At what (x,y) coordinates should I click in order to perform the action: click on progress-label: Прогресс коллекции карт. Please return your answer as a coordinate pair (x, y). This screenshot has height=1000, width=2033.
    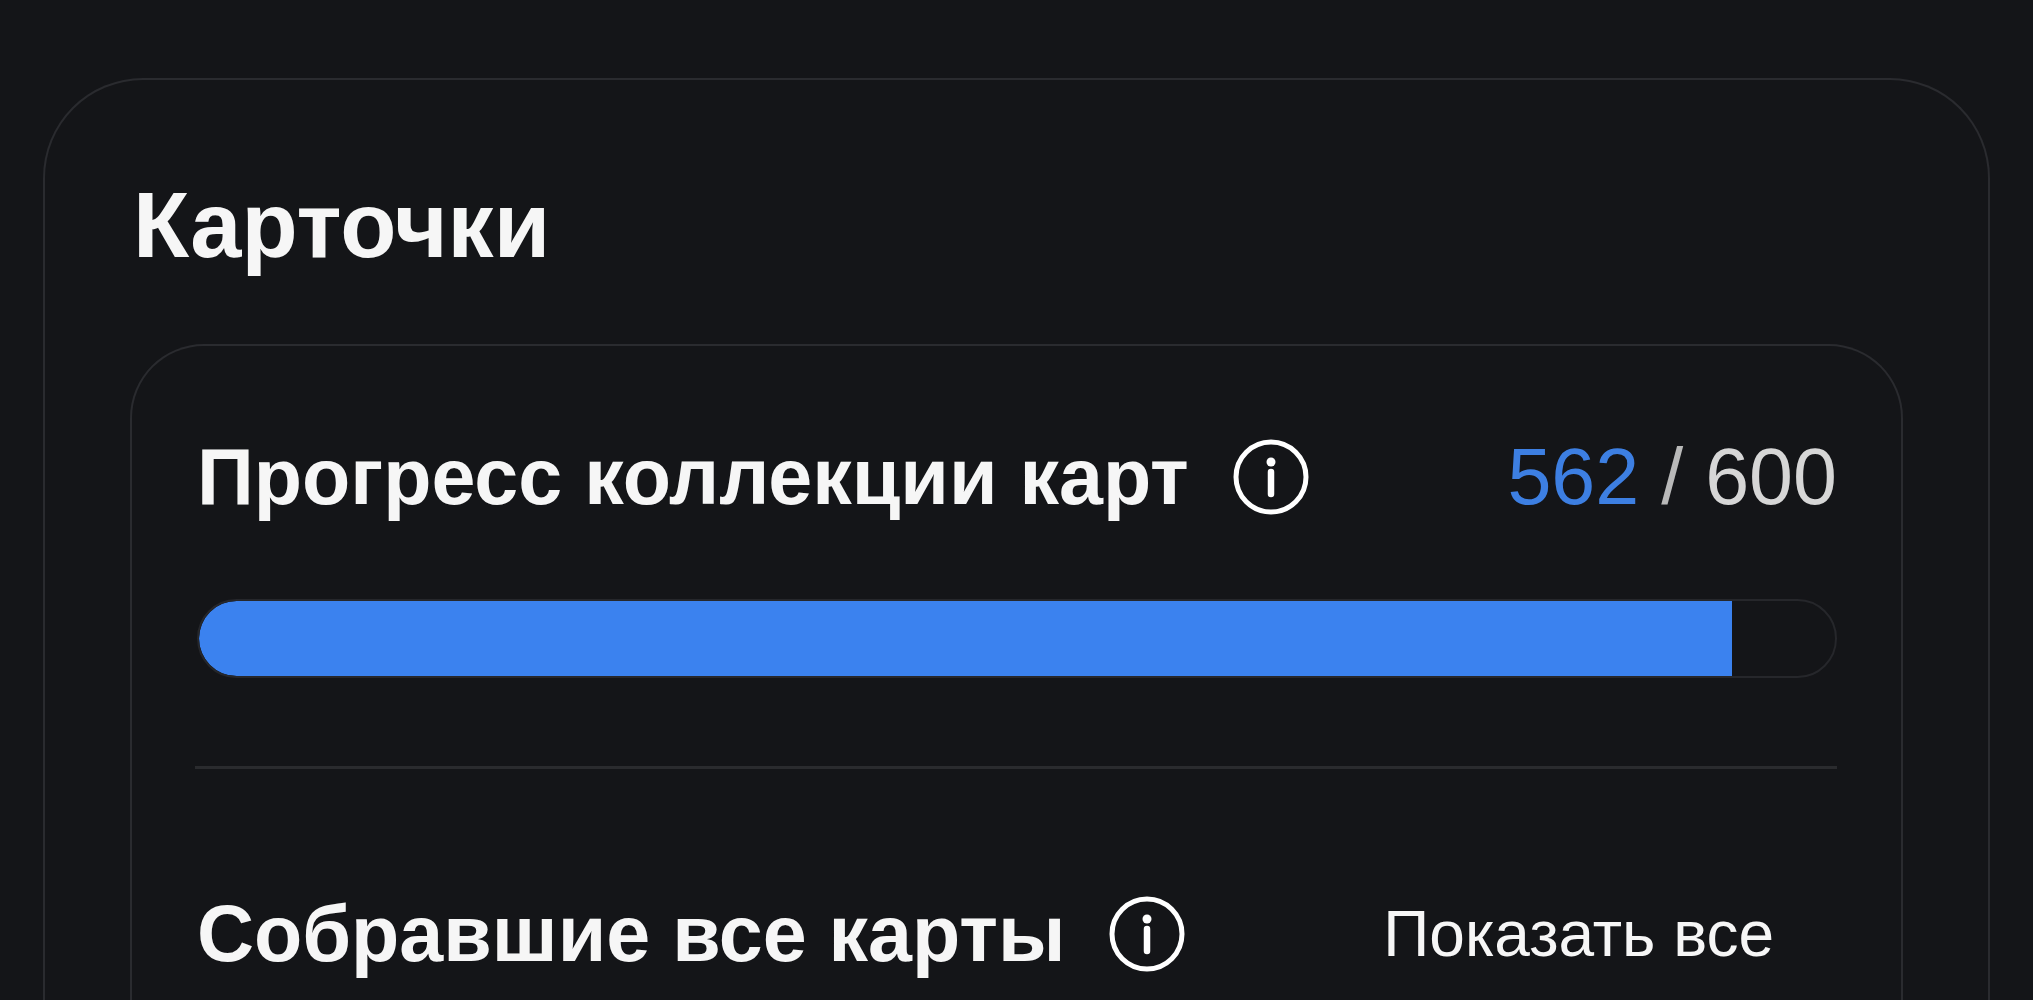
    Looking at the image, I should click on (693, 477).